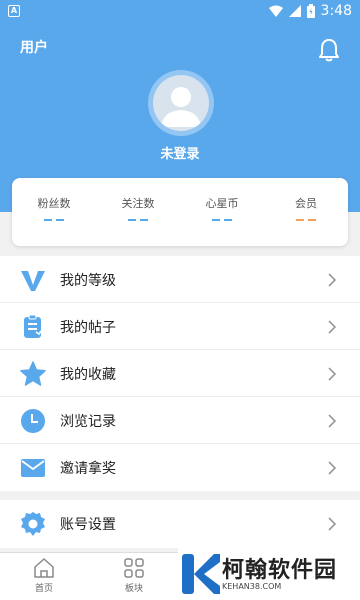  Describe the element at coordinates (33, 524) in the screenshot. I see `gear-icon` at that location.